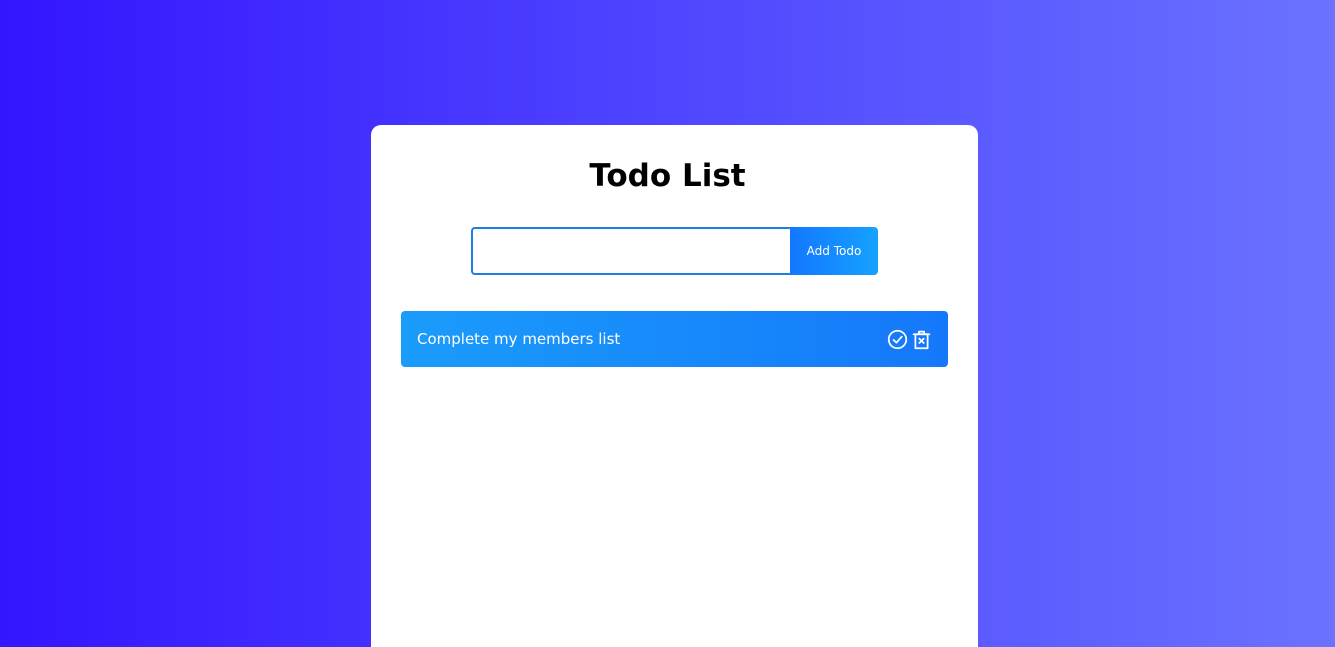 Image resolution: width=1335 pixels, height=647 pixels. Describe the element at coordinates (834, 251) in the screenshot. I see `add-todo-button: Add Todo` at that location.